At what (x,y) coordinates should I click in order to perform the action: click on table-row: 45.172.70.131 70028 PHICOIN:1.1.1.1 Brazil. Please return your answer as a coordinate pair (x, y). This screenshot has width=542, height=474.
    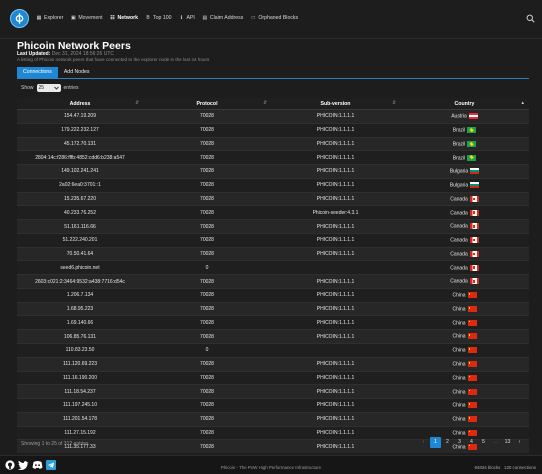
    Looking at the image, I should click on (273, 143).